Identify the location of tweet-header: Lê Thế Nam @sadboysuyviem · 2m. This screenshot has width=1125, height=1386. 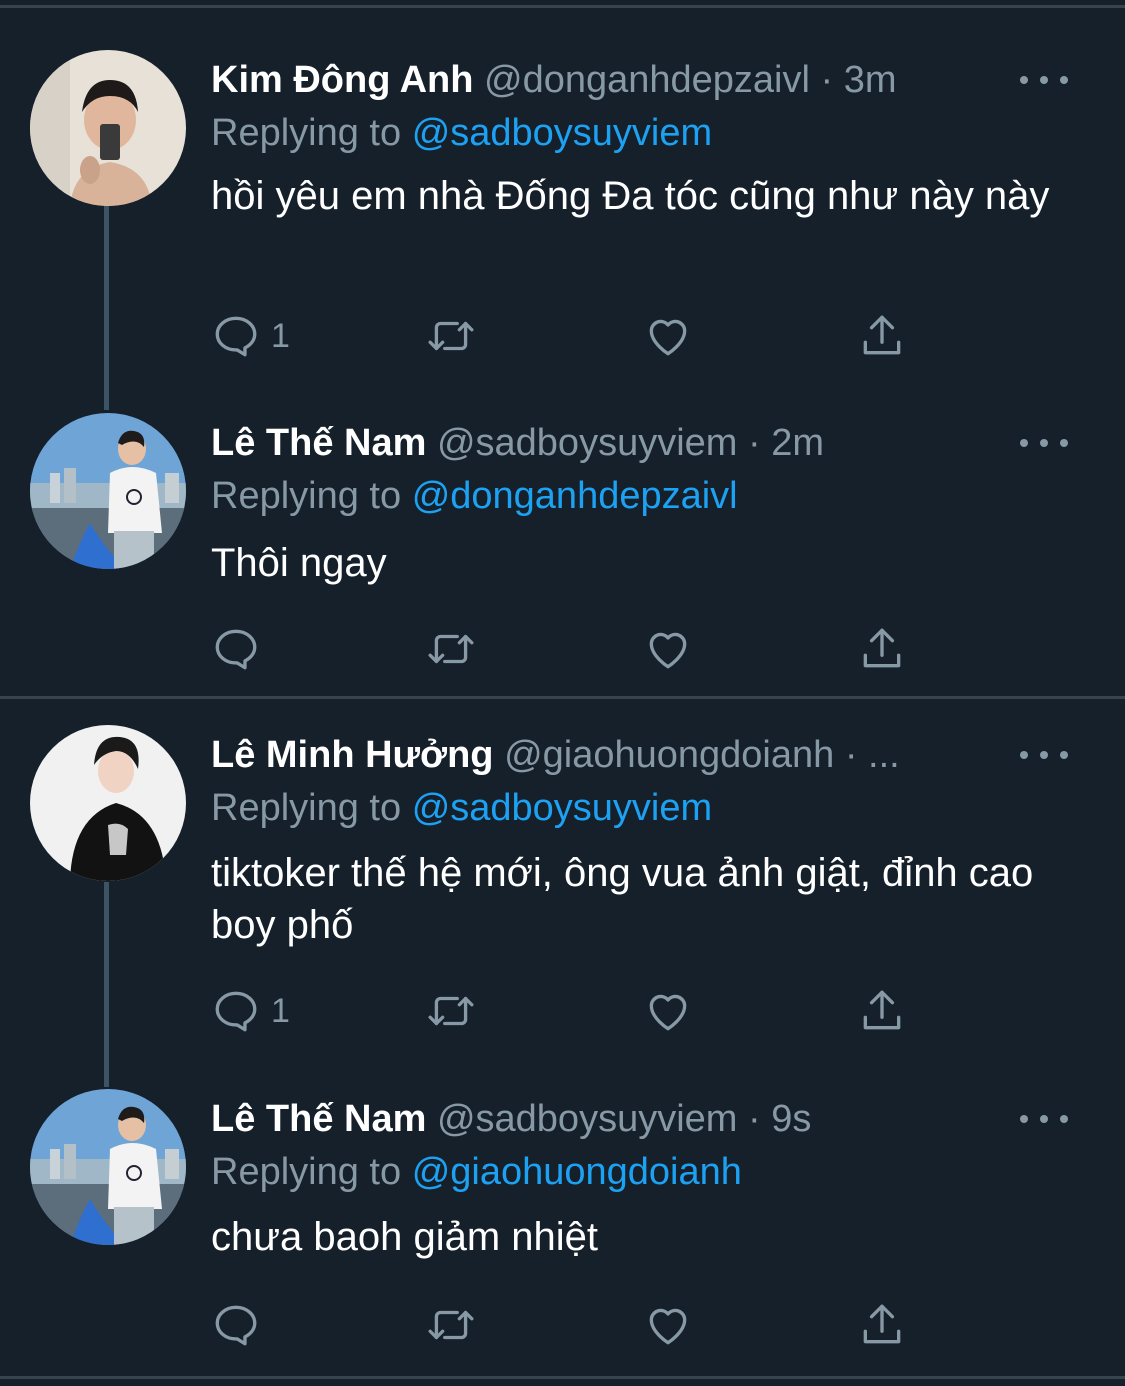
(606, 443).